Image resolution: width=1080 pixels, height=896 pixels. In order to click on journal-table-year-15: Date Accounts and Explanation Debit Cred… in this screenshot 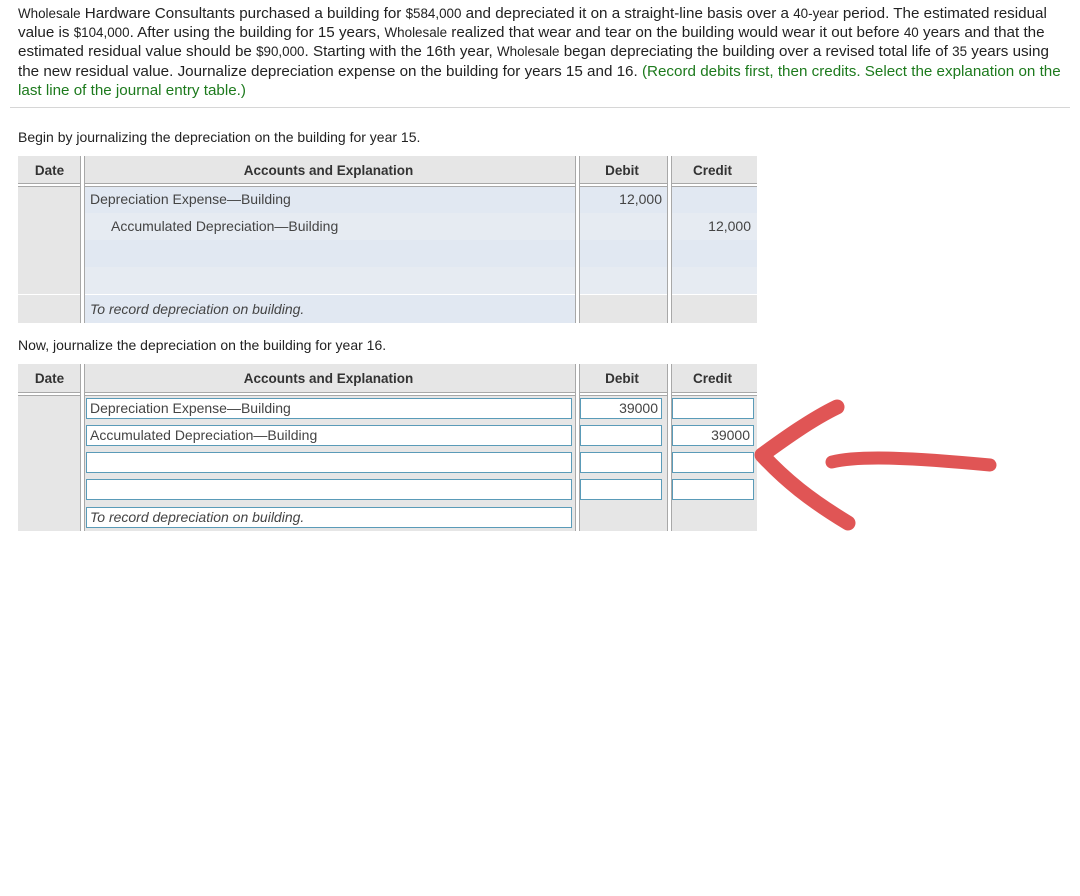, I will do `click(387, 239)`.